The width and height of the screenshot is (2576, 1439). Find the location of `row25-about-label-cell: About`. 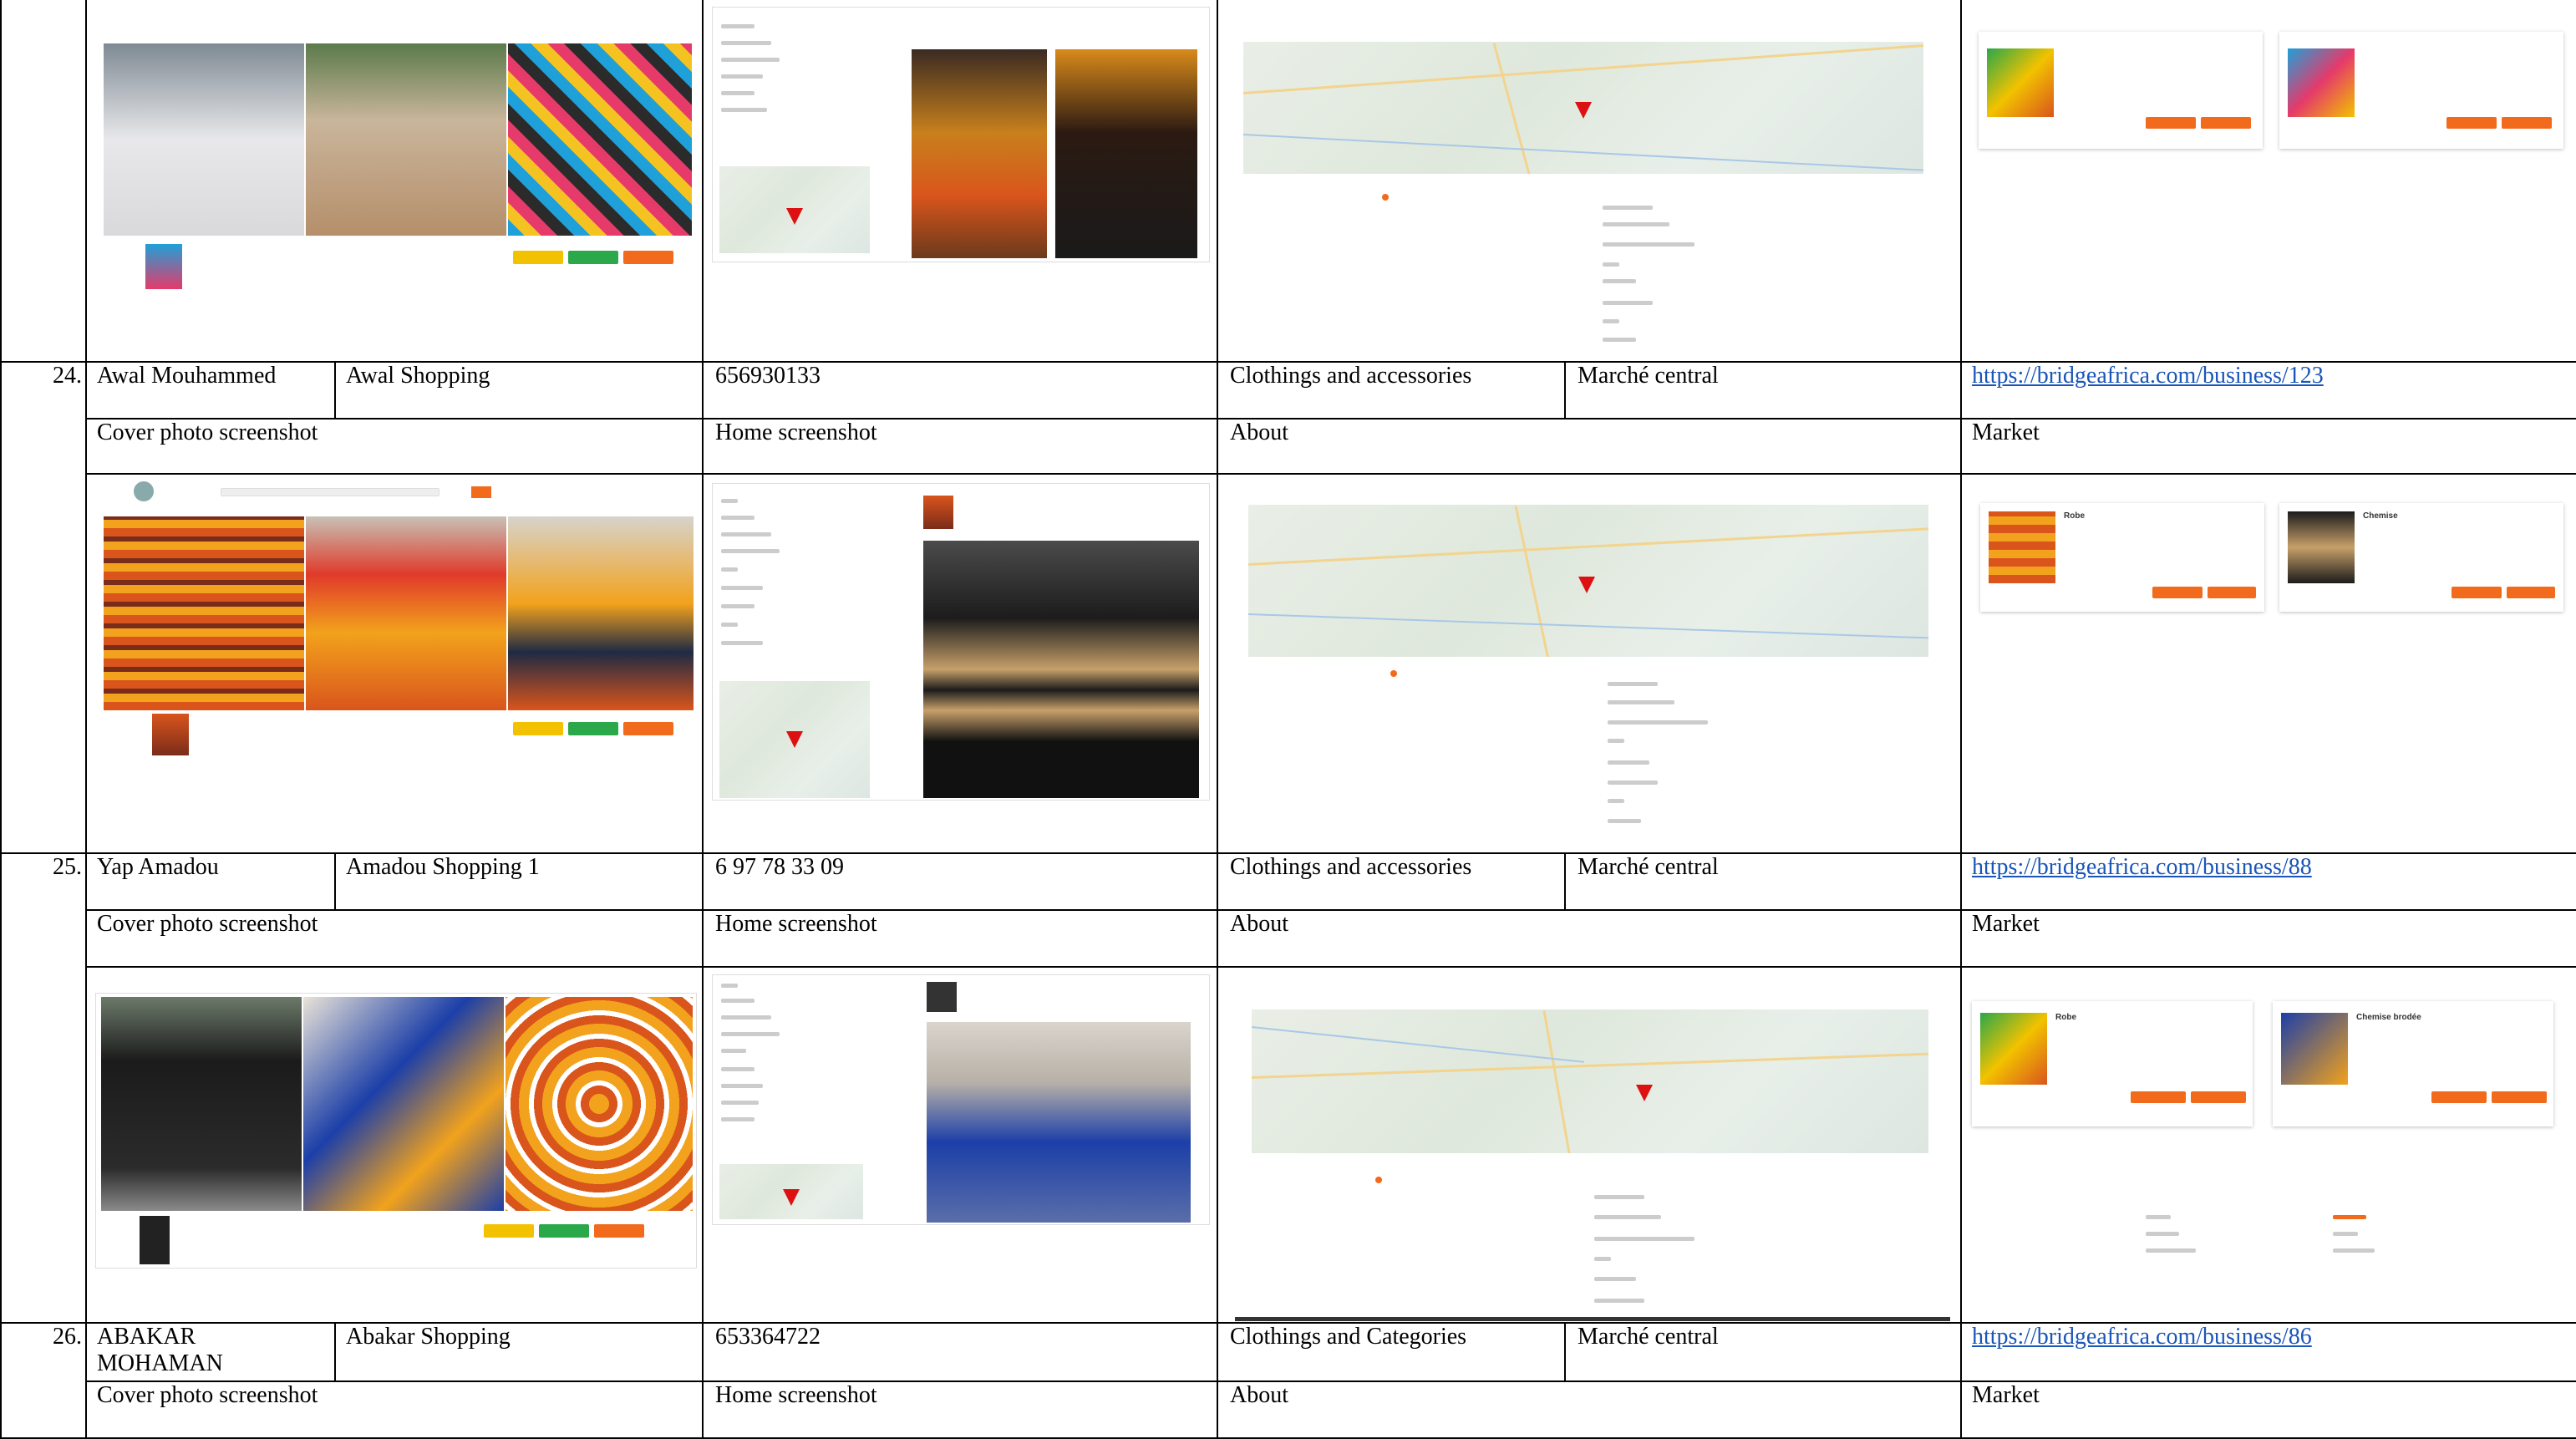

row25-about-label-cell: About is located at coordinates (1590, 939).